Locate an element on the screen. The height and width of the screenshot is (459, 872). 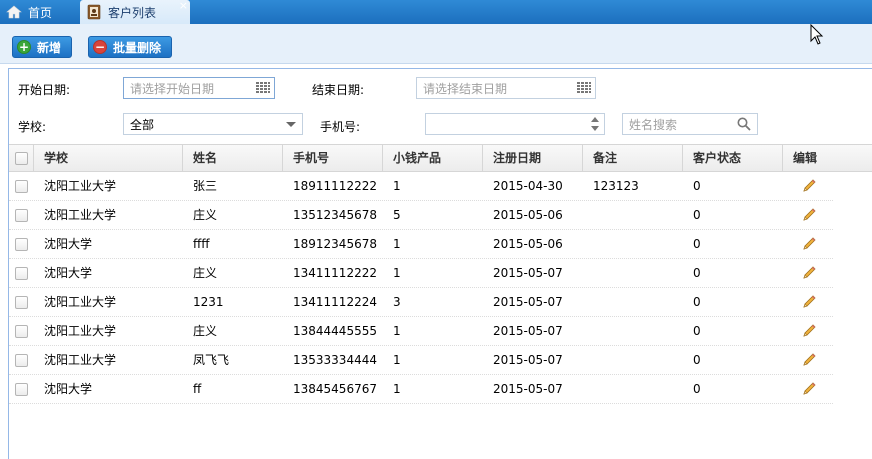
phone-input is located at coordinates (515, 124).